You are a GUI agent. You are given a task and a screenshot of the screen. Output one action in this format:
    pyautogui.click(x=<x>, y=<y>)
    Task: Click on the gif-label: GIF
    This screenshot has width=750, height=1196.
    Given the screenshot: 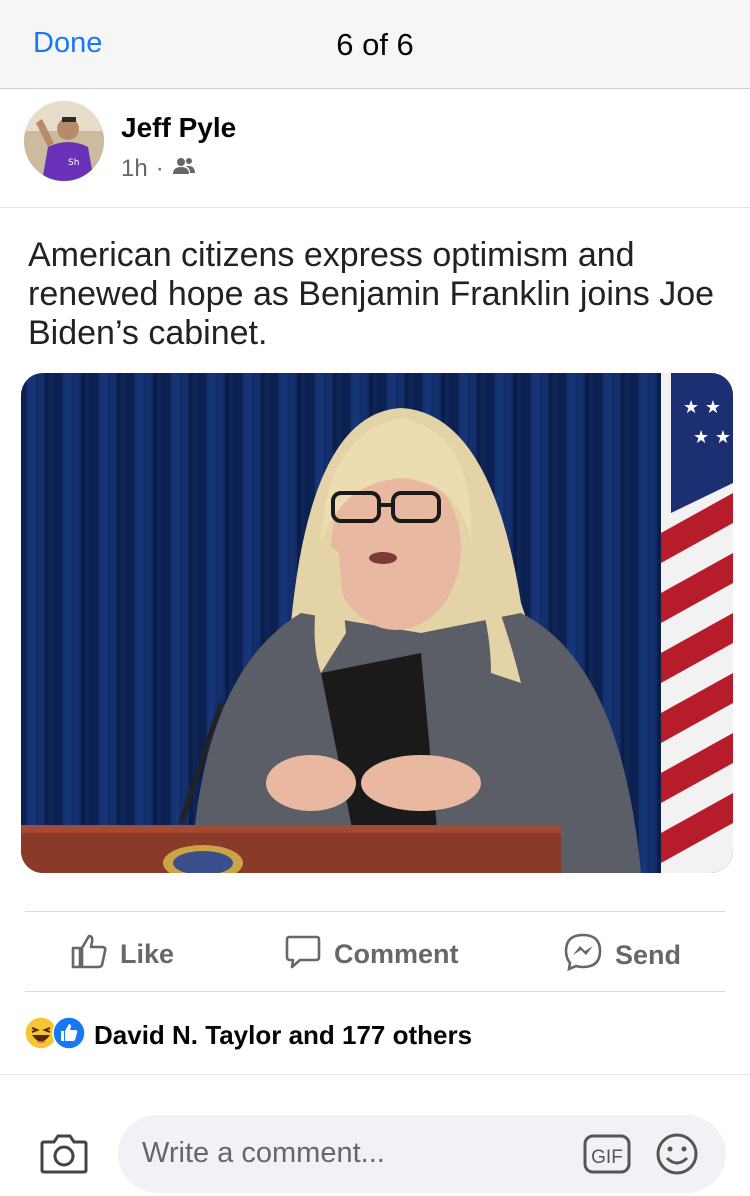 What is the action you would take?
    pyautogui.click(x=607, y=1157)
    